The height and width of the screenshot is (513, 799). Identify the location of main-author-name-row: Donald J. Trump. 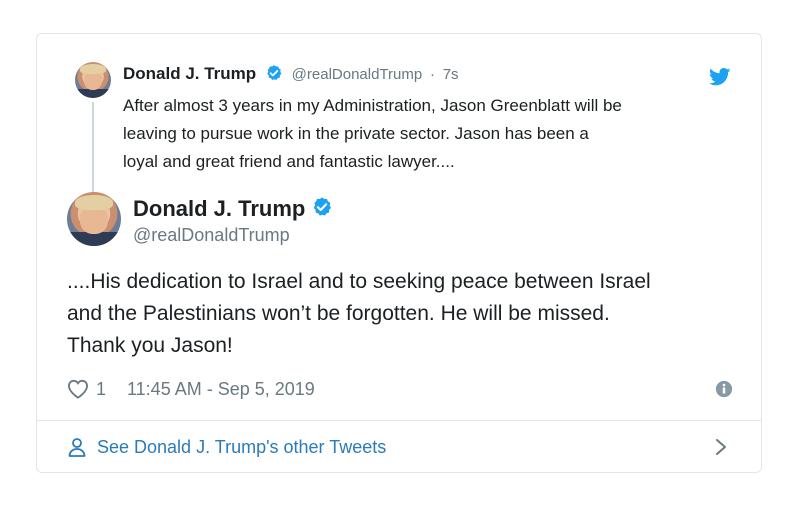
(233, 209).